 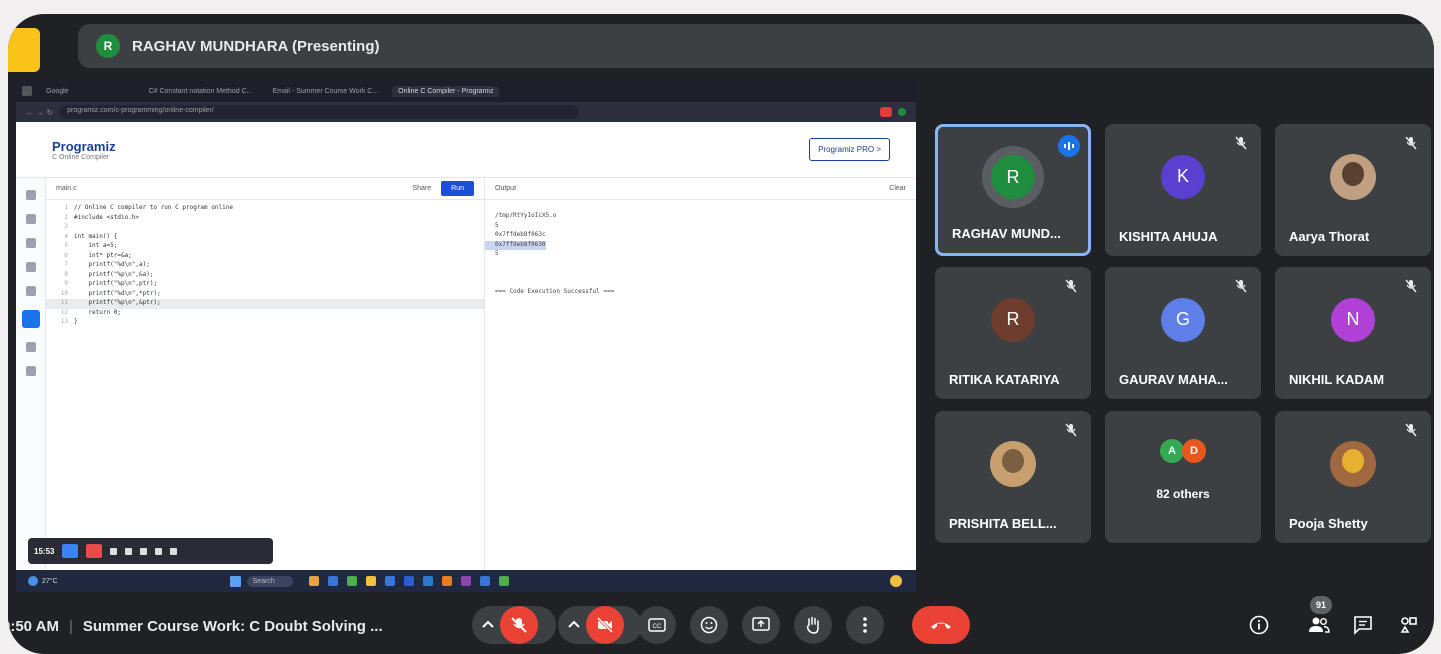 What do you see at coordinates (446, 91) in the screenshot?
I see `browser-tab-active: Online C Compiler - Programiz` at bounding box center [446, 91].